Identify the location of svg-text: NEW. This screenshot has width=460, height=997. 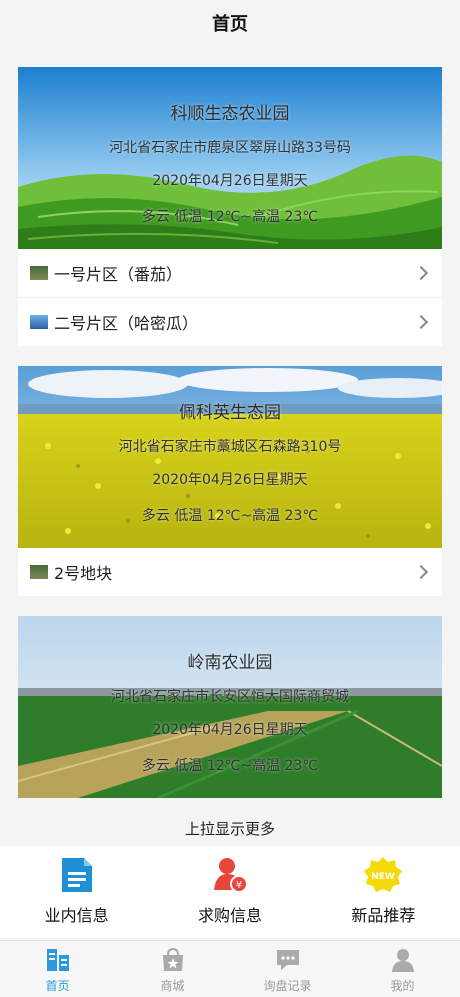
(384, 877).